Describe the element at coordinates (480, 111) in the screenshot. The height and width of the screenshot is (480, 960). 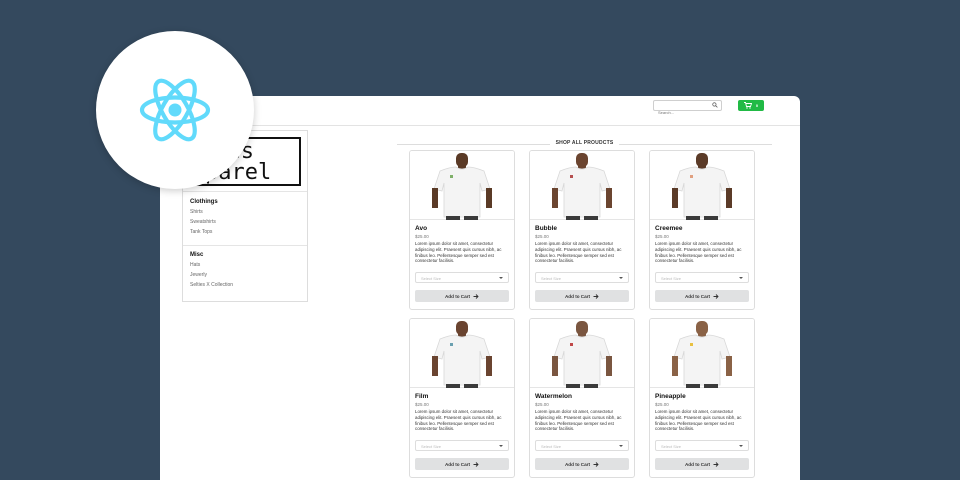
I see `top-navbar: 0` at that location.